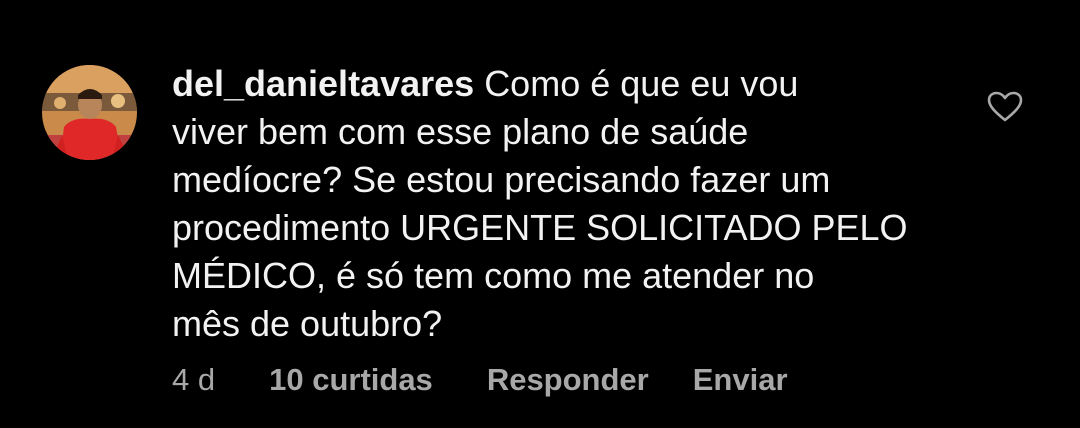  What do you see at coordinates (194, 379) in the screenshot?
I see `comment-timestamp: 4 d` at bounding box center [194, 379].